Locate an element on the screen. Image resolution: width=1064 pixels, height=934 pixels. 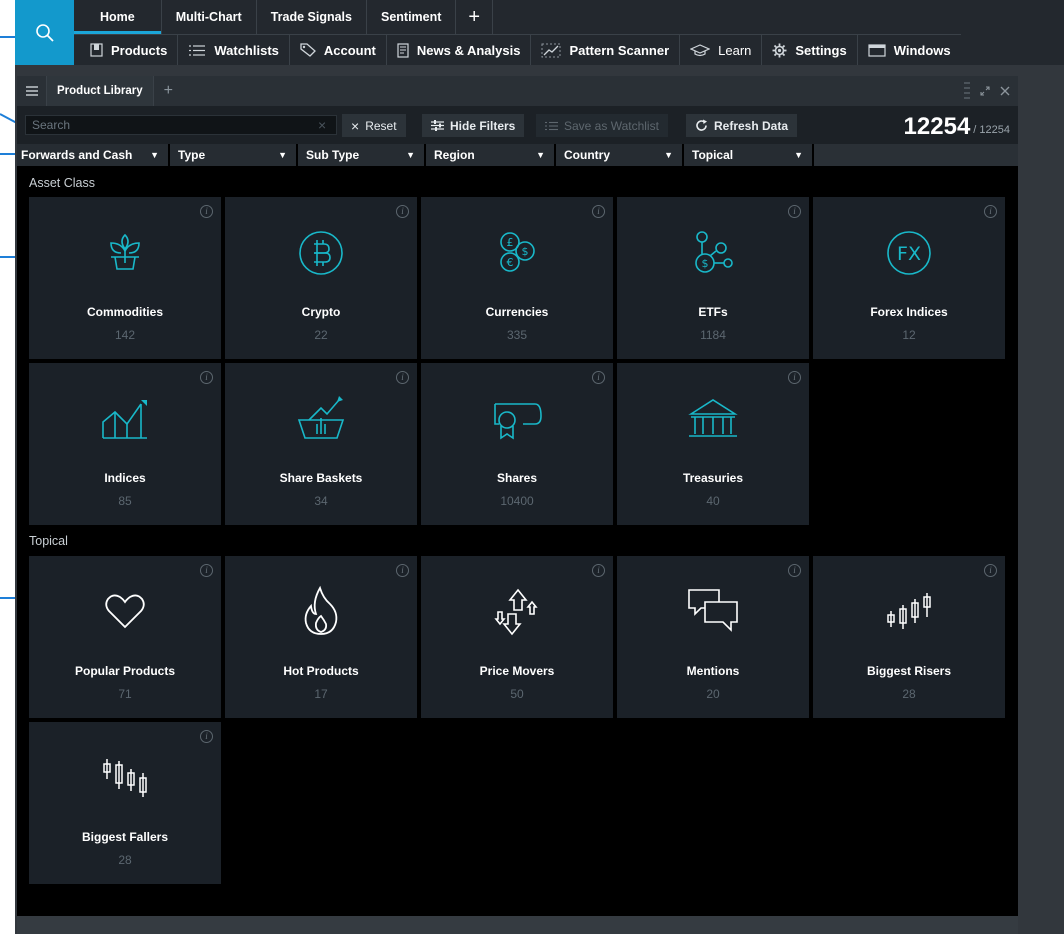
tile-treasuries: i Treasuries 40 is located at coordinates (713, 444).